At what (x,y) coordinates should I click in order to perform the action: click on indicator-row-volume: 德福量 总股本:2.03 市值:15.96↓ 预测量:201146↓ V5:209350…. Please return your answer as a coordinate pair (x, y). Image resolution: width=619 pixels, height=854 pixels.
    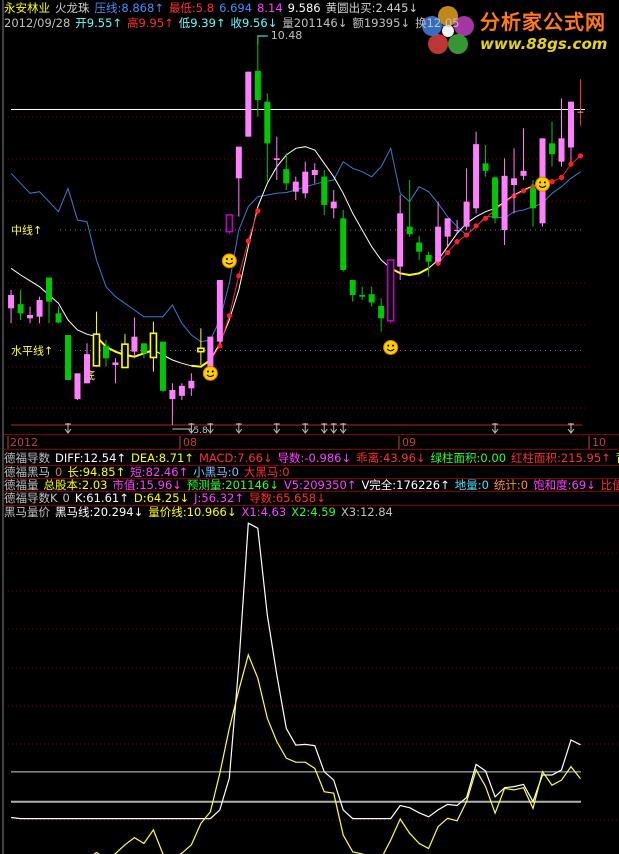
    Looking at the image, I should click on (311, 485).